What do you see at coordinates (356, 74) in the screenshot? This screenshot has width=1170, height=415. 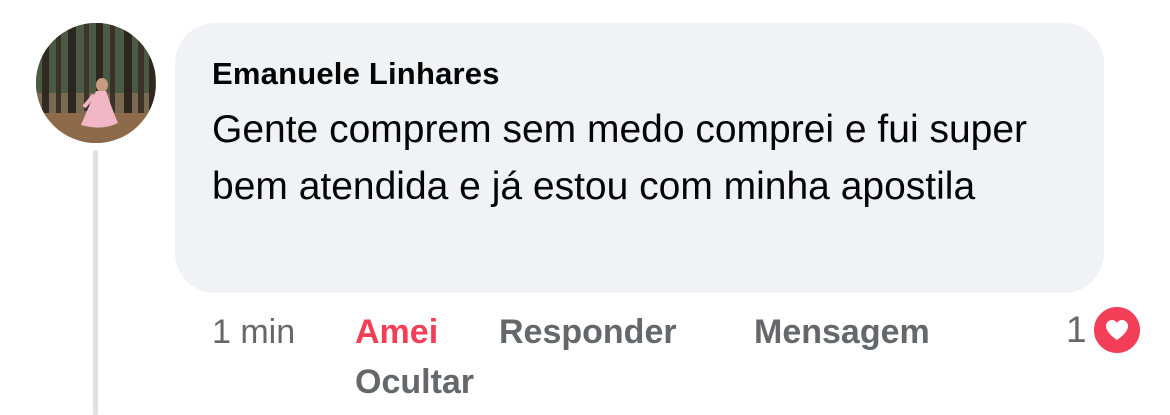 I see `comment-author: Emanuele Linhares` at bounding box center [356, 74].